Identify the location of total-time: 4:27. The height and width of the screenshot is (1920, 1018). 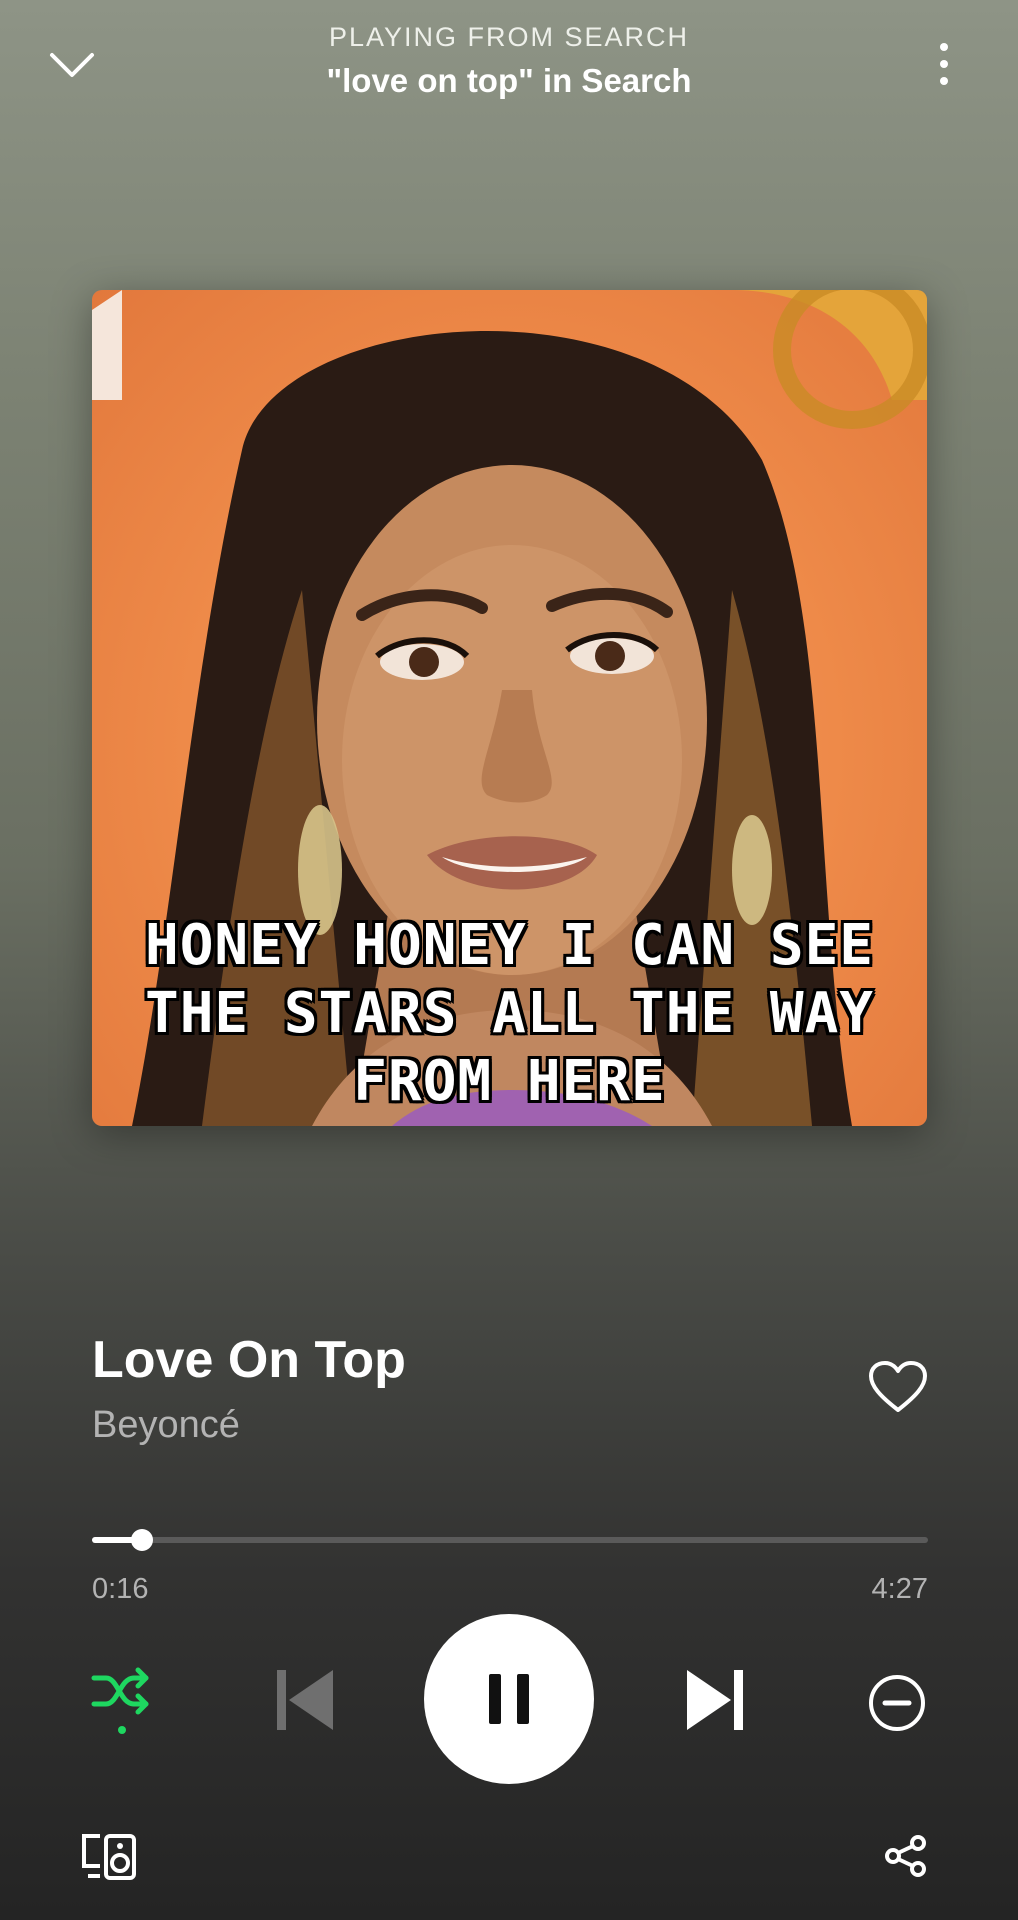
(899, 1589).